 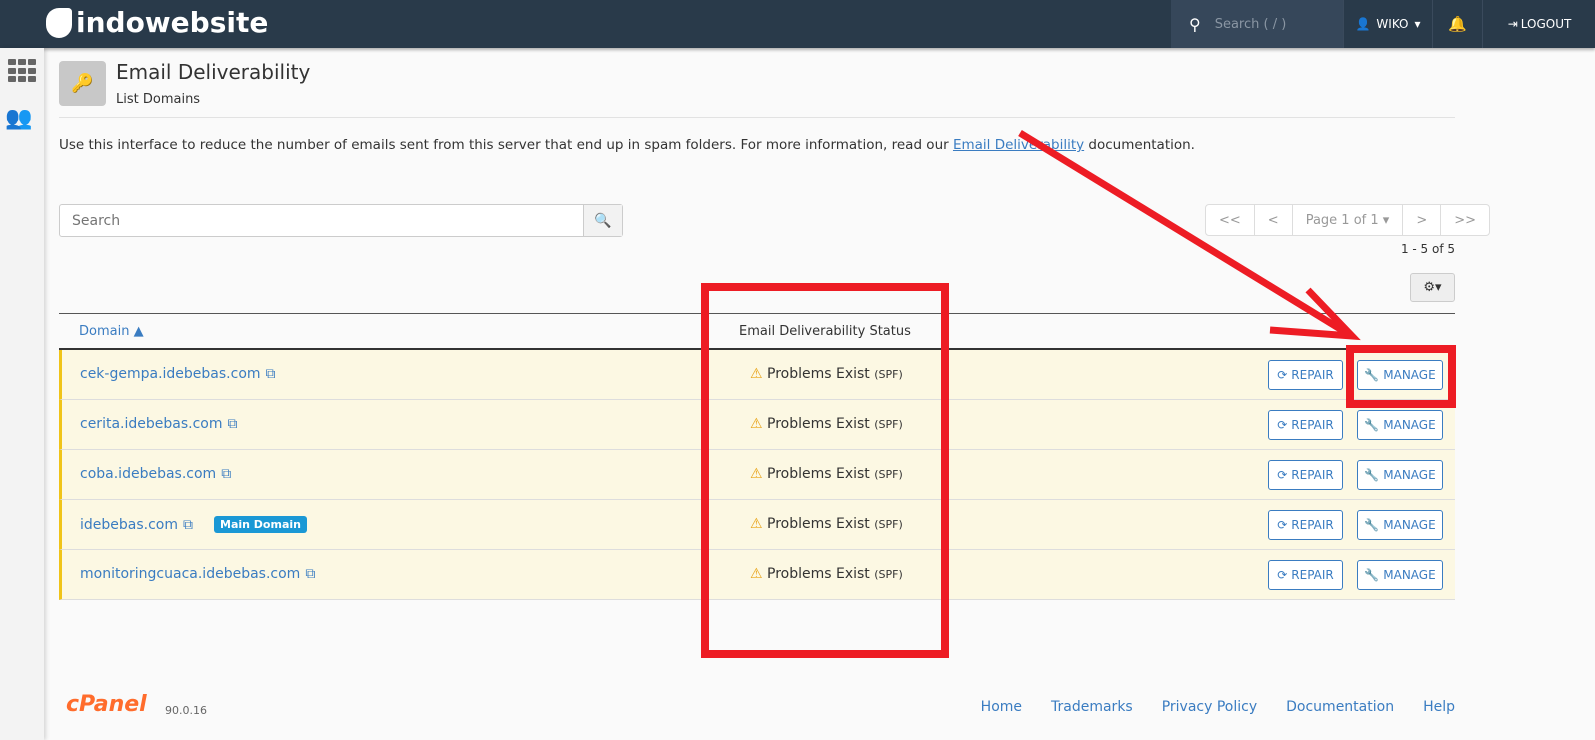 I want to click on gear-icon: ⚙▾, so click(x=1432, y=287).